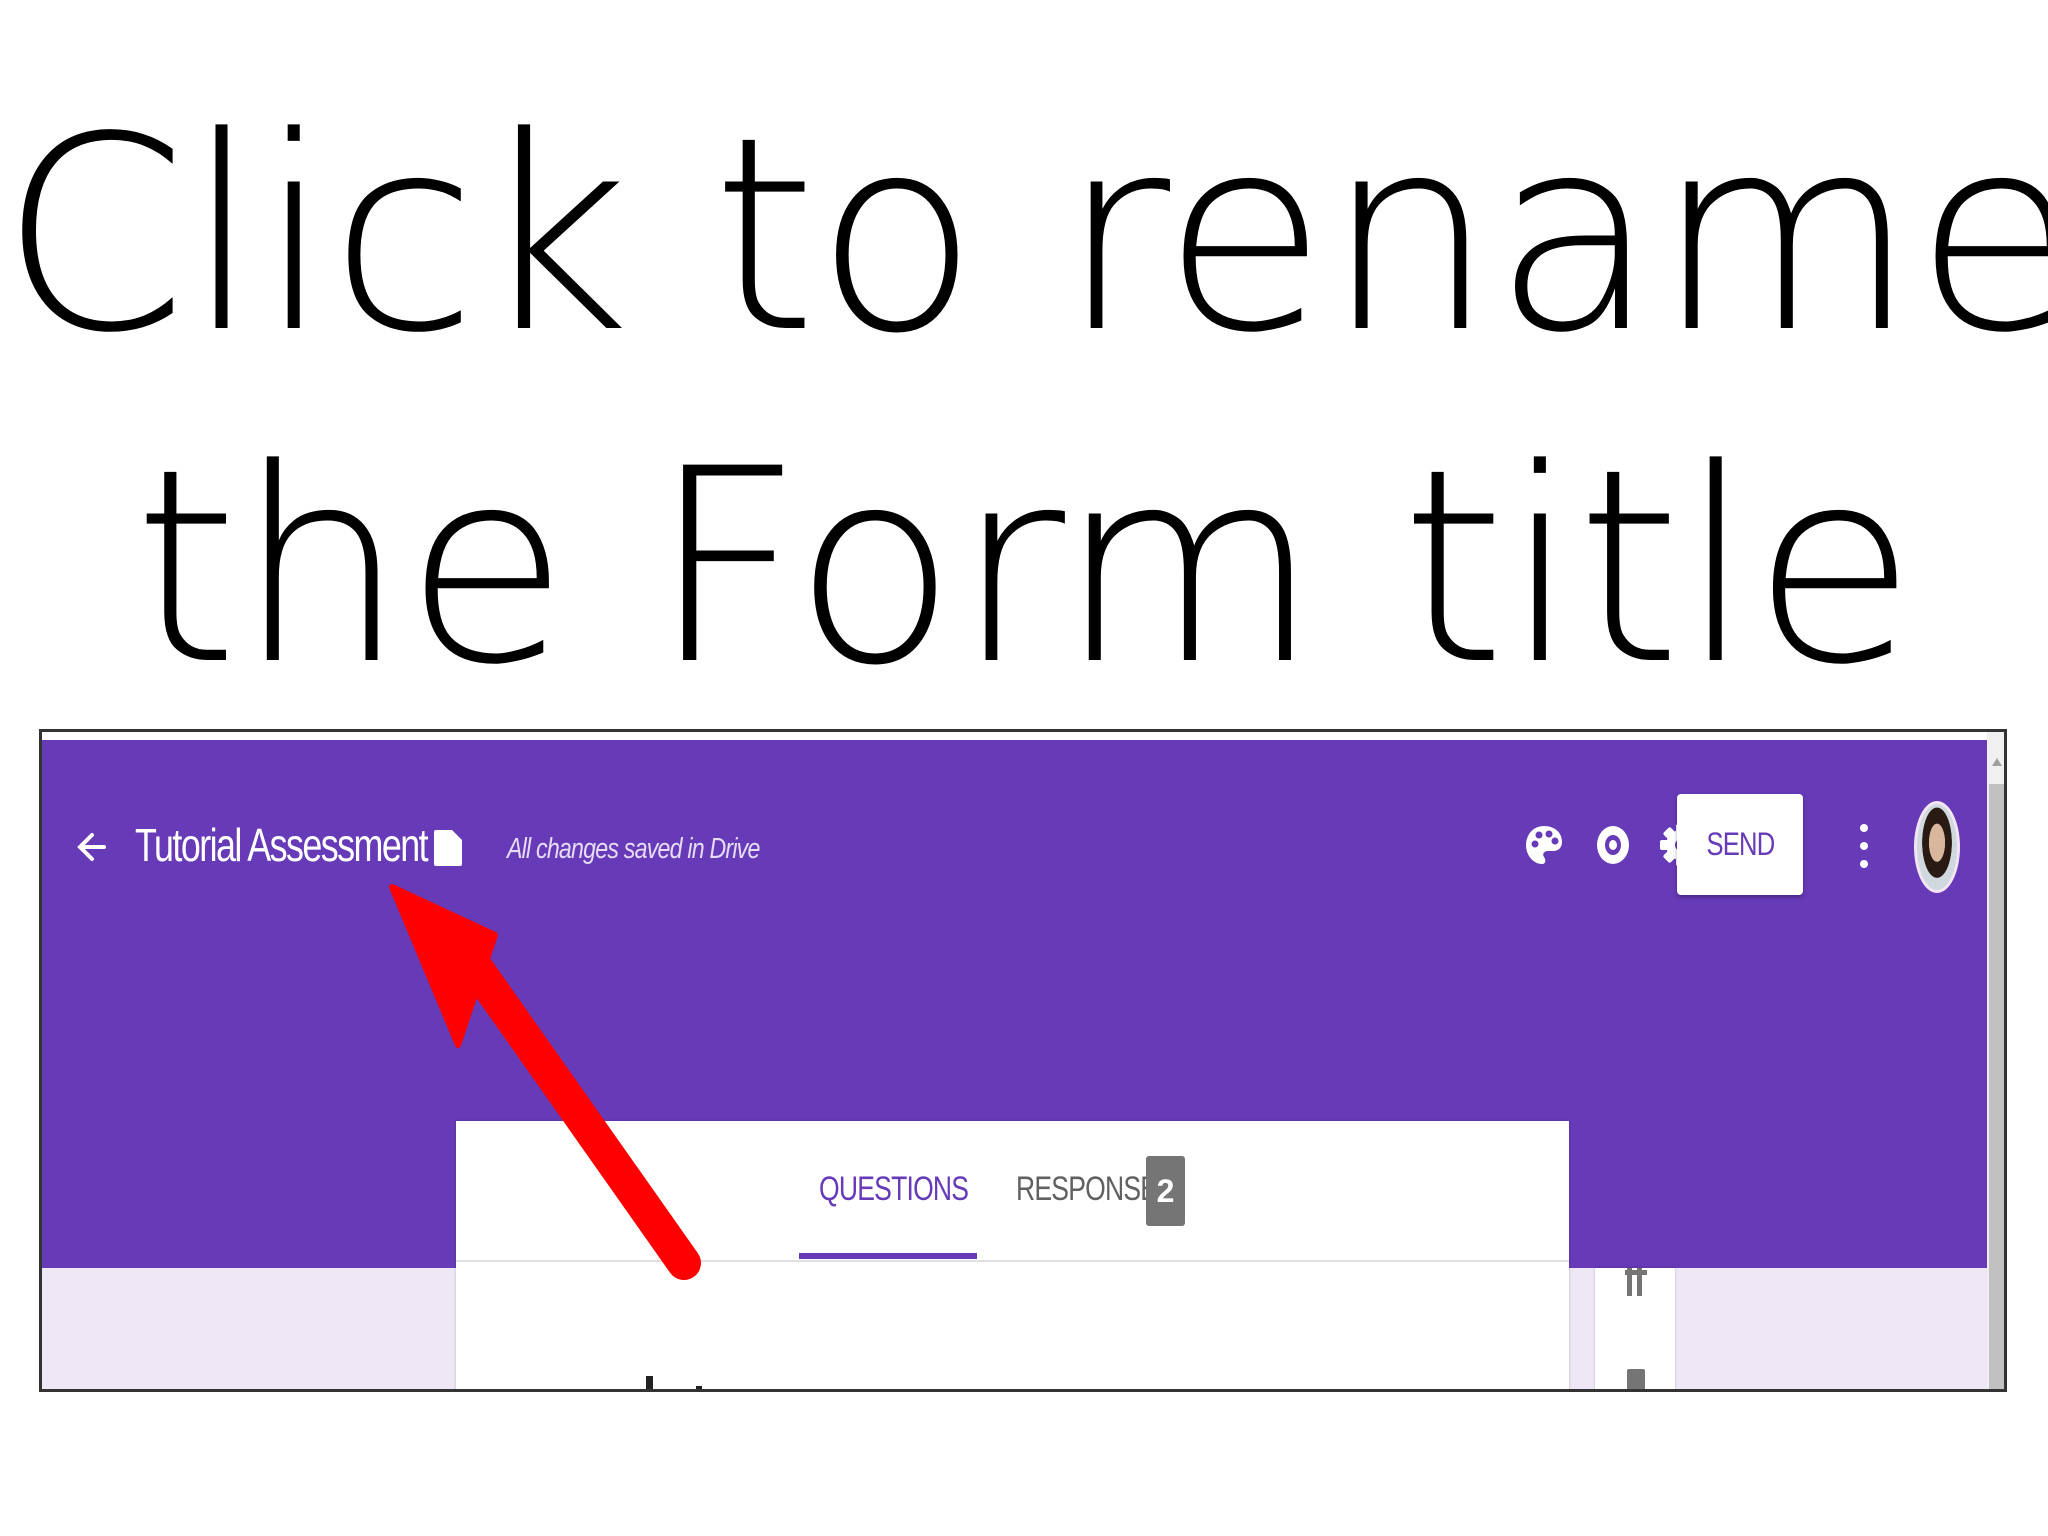 This screenshot has height=1536, width=2048. Describe the element at coordinates (888, 1256) in the screenshot. I see `active-tab-indicator` at that location.